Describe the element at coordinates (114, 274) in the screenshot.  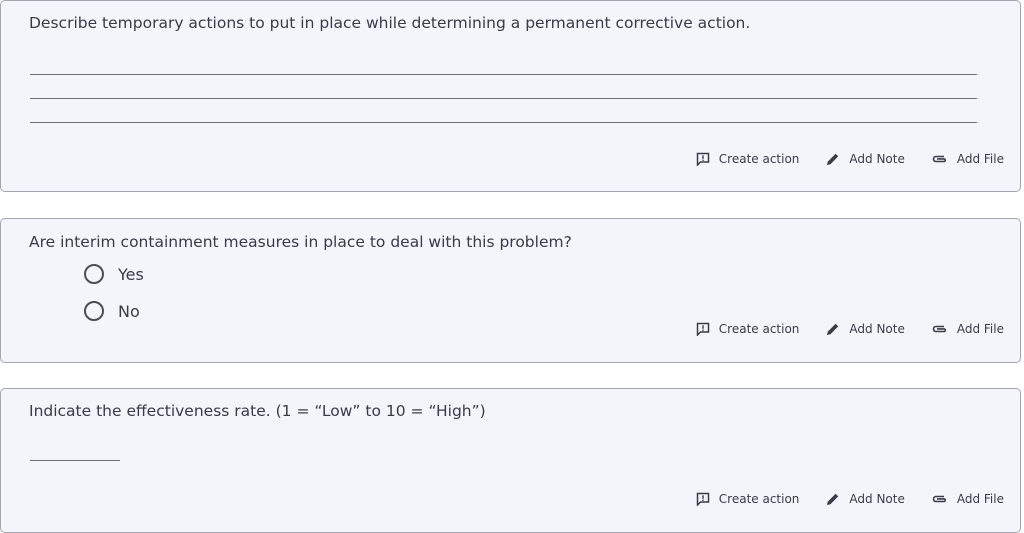
I see `radio-yes: Yes` at that location.